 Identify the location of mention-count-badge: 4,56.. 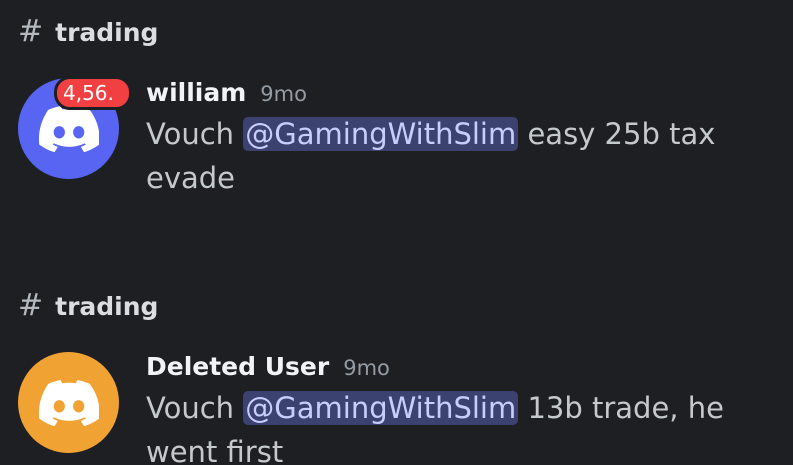
(93, 93).